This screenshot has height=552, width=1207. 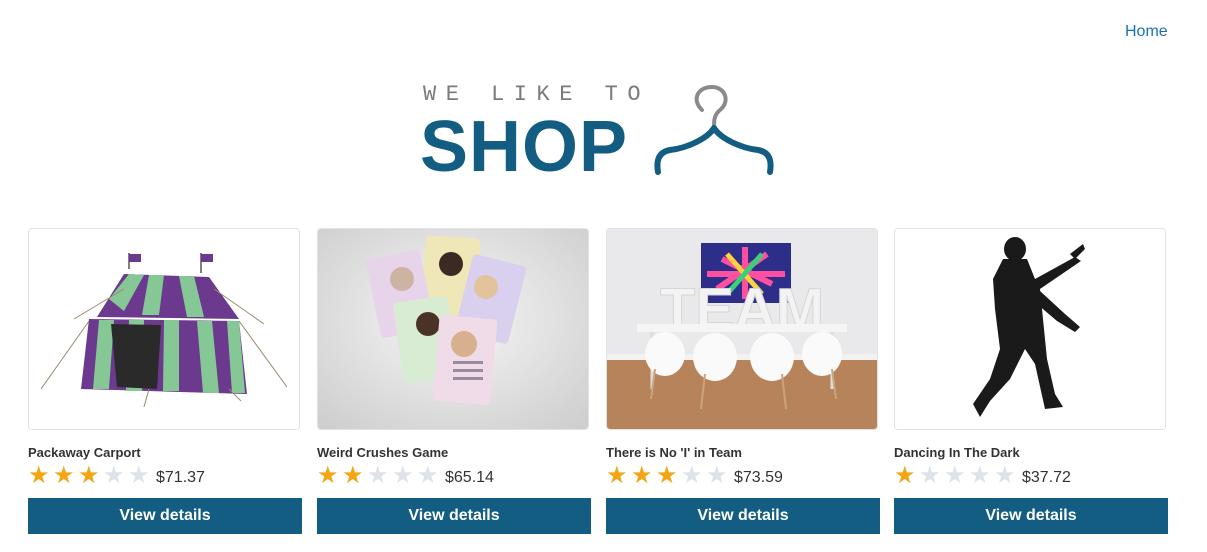 What do you see at coordinates (453, 329) in the screenshot?
I see `product-image-cards` at bounding box center [453, 329].